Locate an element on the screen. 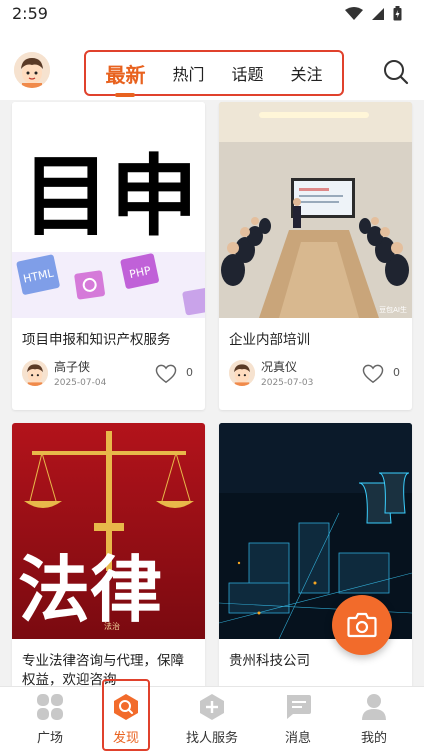 Image resolution: width=424 pixels, height=754 pixels. author-name: 况真仪 is located at coordinates (279, 367).